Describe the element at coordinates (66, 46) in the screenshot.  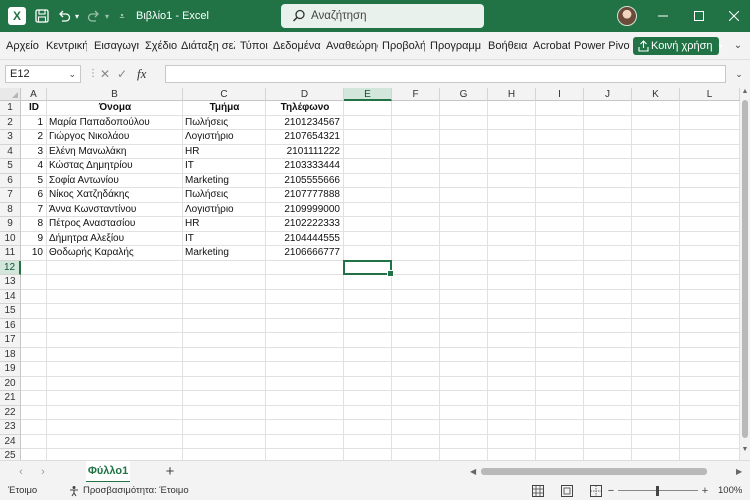
I see `tab-home: Κεντρική` at that location.